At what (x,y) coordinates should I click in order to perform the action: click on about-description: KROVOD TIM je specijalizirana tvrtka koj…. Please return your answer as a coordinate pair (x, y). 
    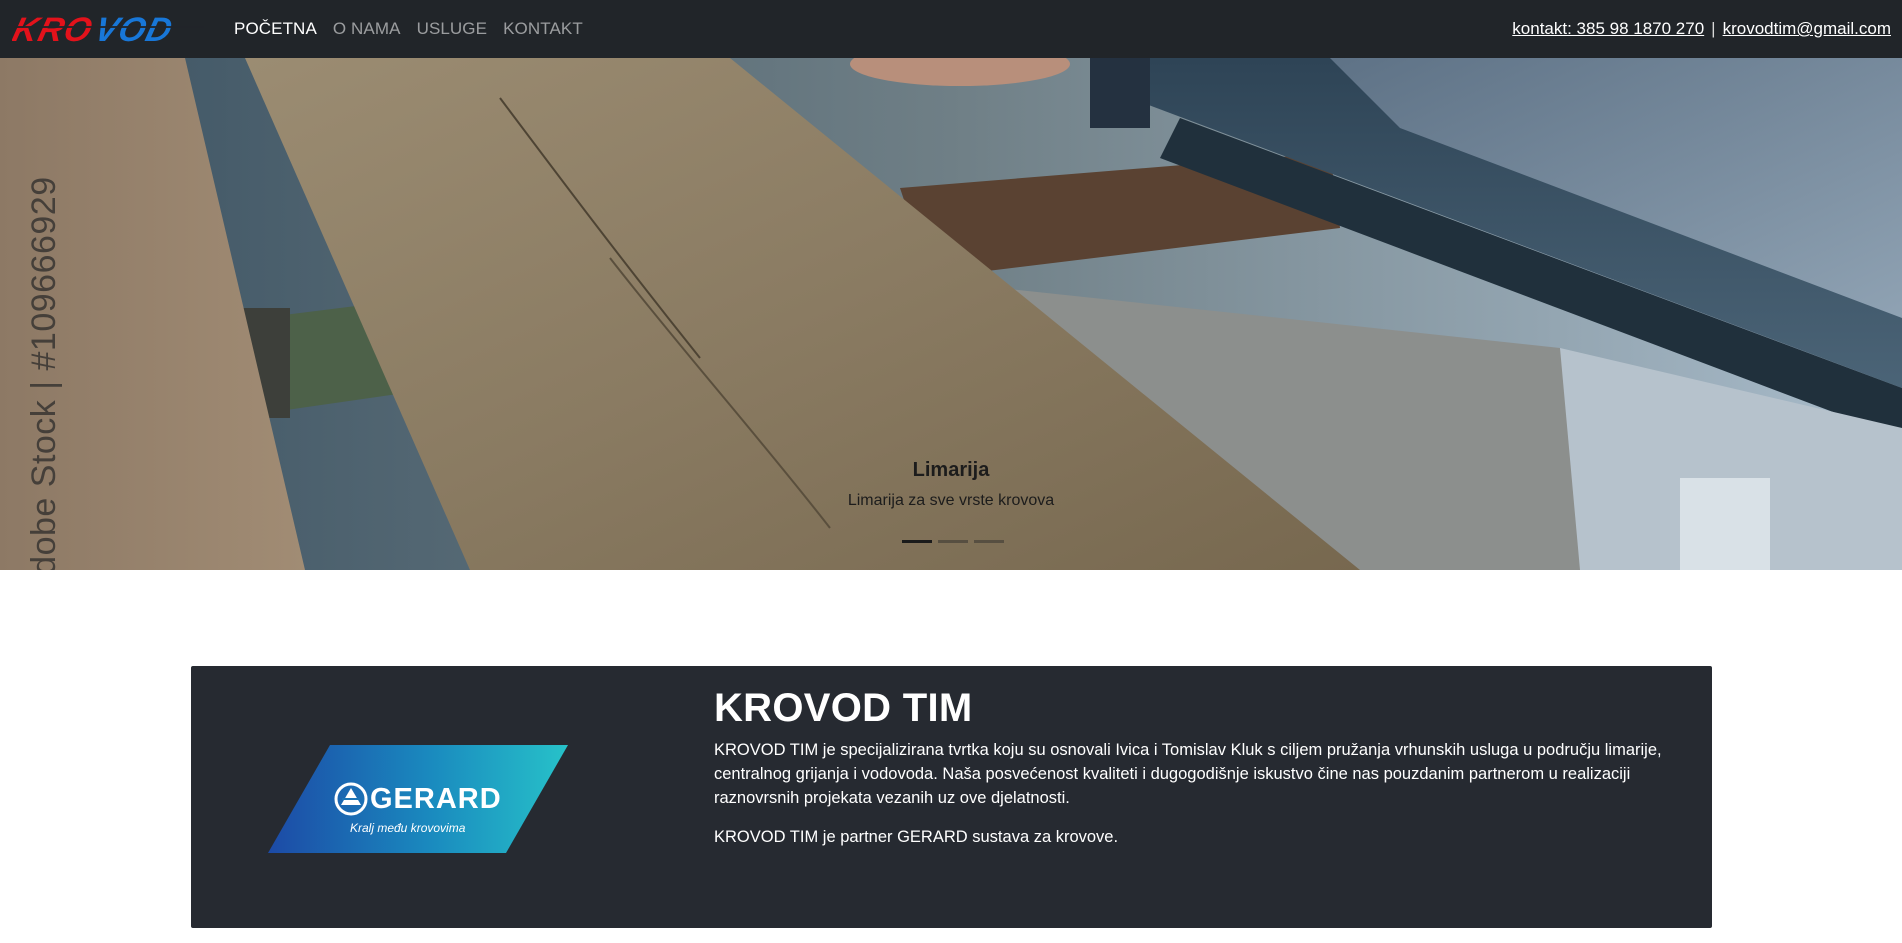
    Looking at the image, I should click on (1188, 774).